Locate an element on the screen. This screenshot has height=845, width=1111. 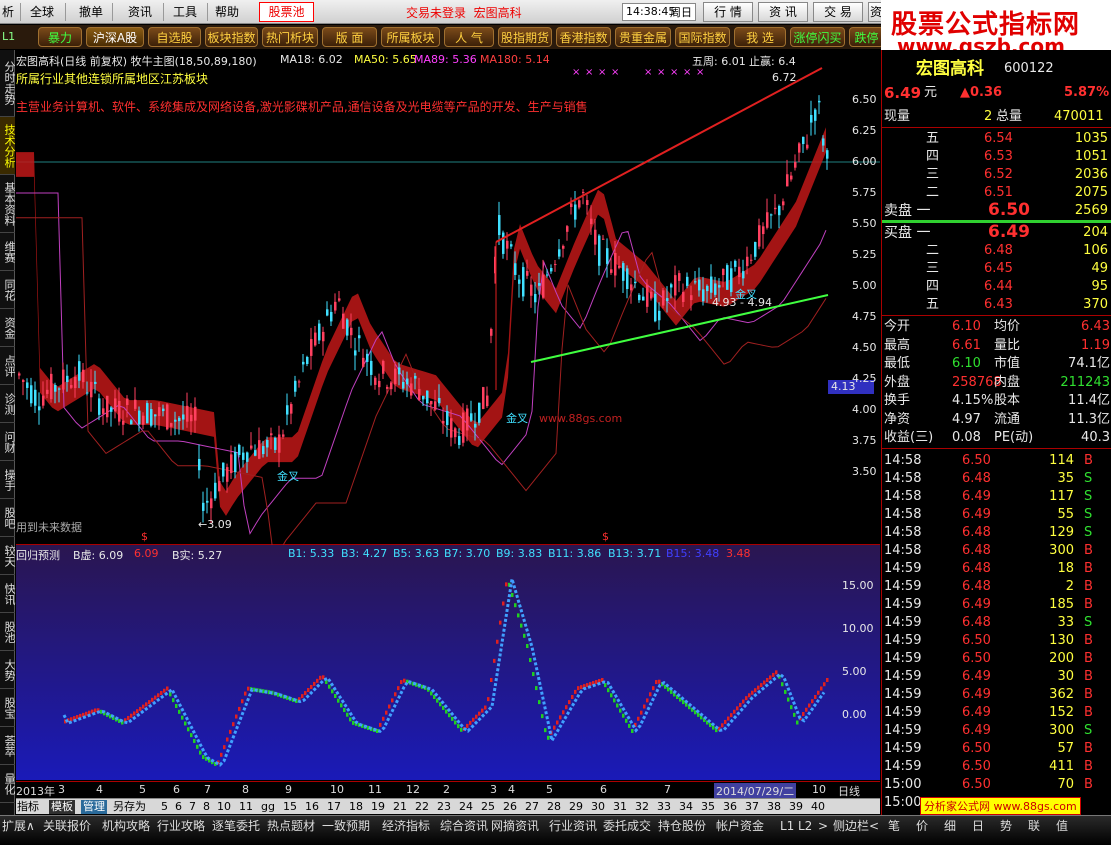
bottom-toolbar-item: L2 is located at coordinates (805, 826).